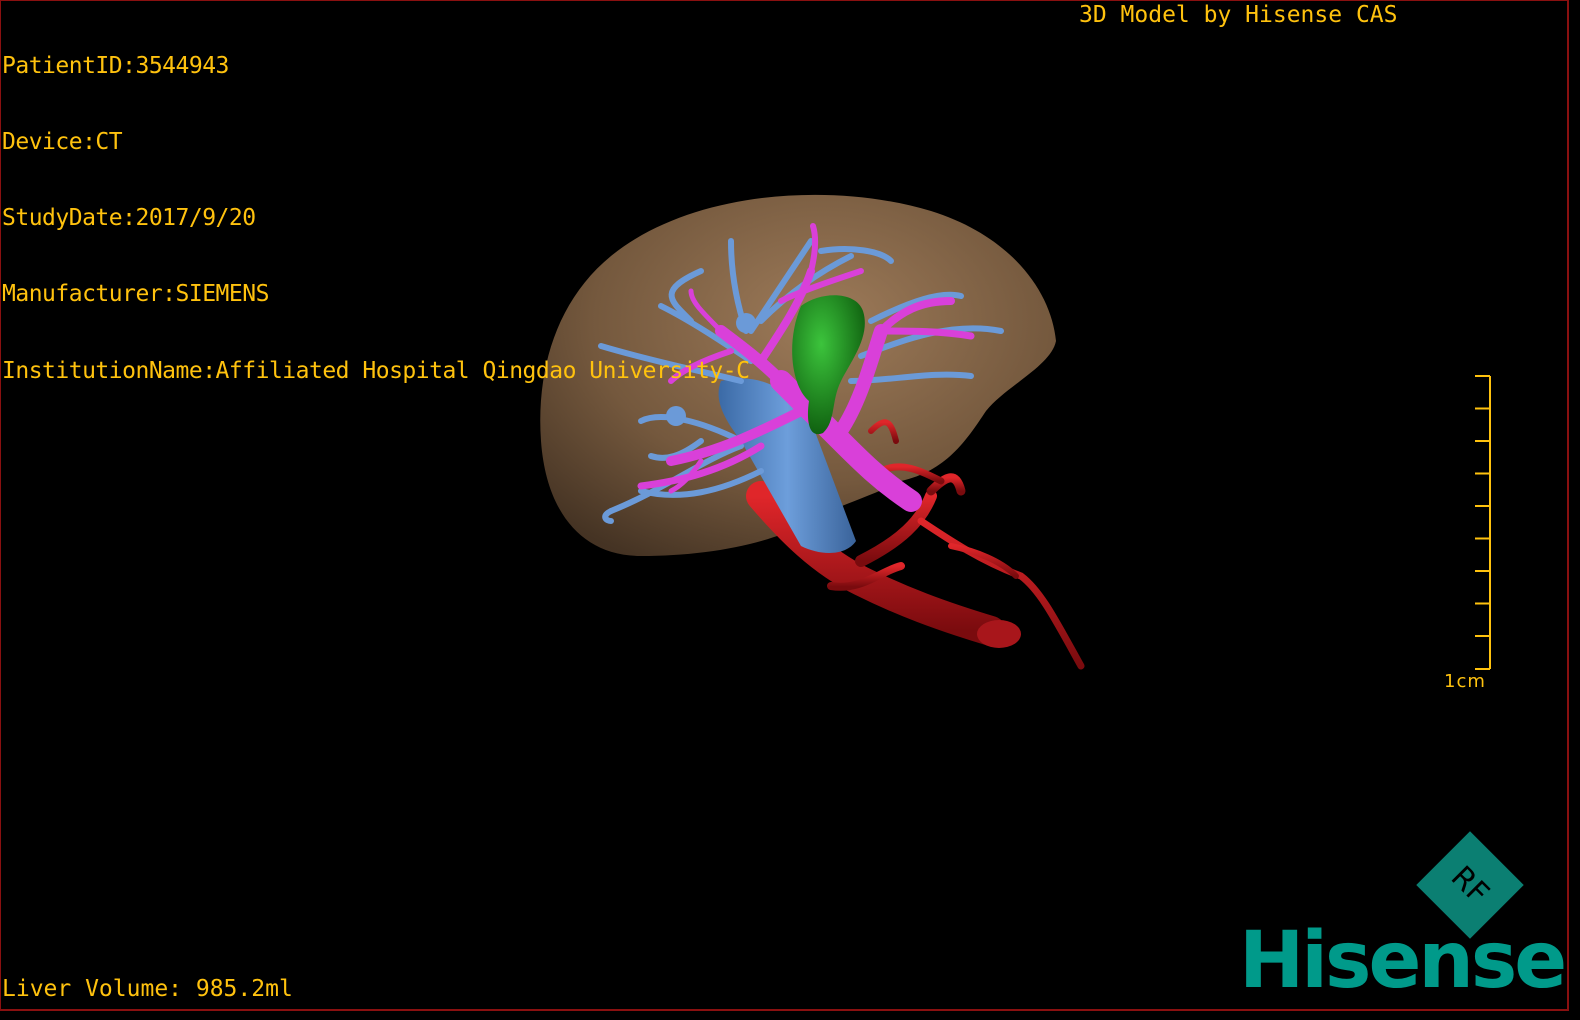  Describe the element at coordinates (115, 65) in the screenshot. I see `patient-id-label: PatientID:3544943` at that location.